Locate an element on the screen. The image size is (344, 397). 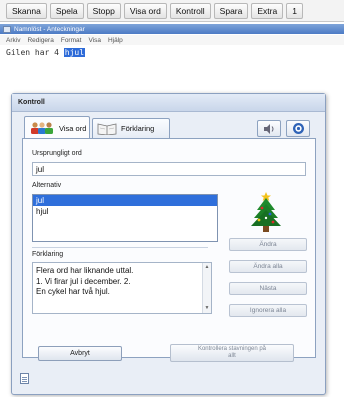
speaker-button is located at coordinates (269, 128).